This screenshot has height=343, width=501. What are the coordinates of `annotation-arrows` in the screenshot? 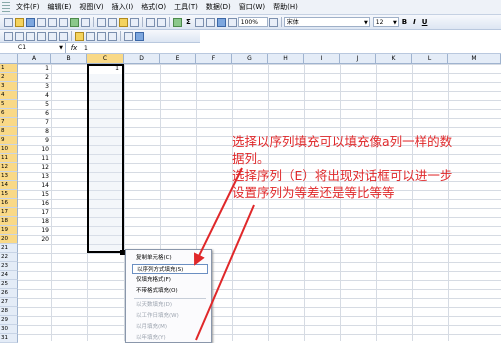 It's located at (224, 254).